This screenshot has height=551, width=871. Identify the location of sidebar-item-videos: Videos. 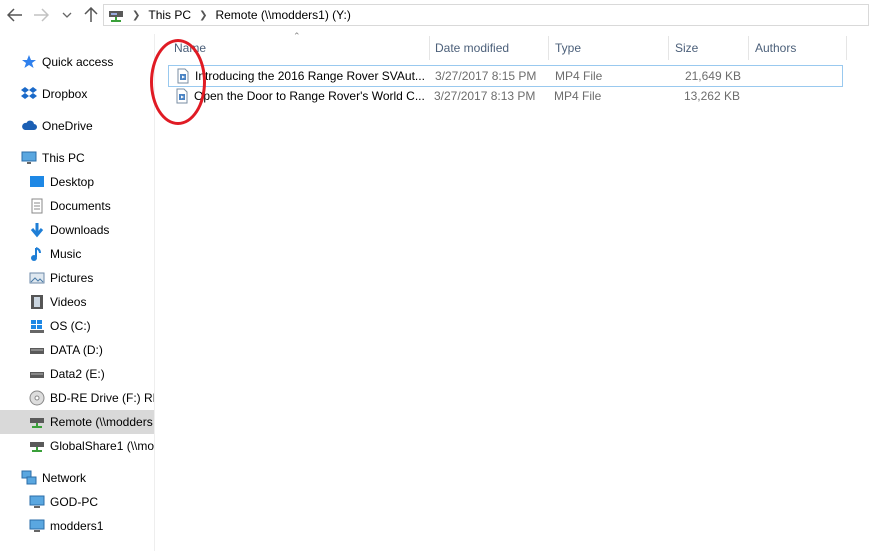
(77, 302).